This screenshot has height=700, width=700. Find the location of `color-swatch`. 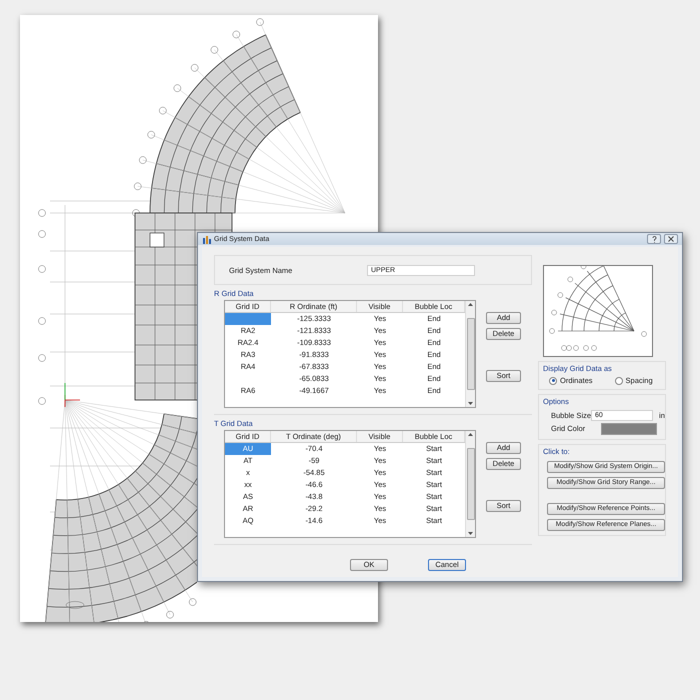

color-swatch is located at coordinates (629, 428).